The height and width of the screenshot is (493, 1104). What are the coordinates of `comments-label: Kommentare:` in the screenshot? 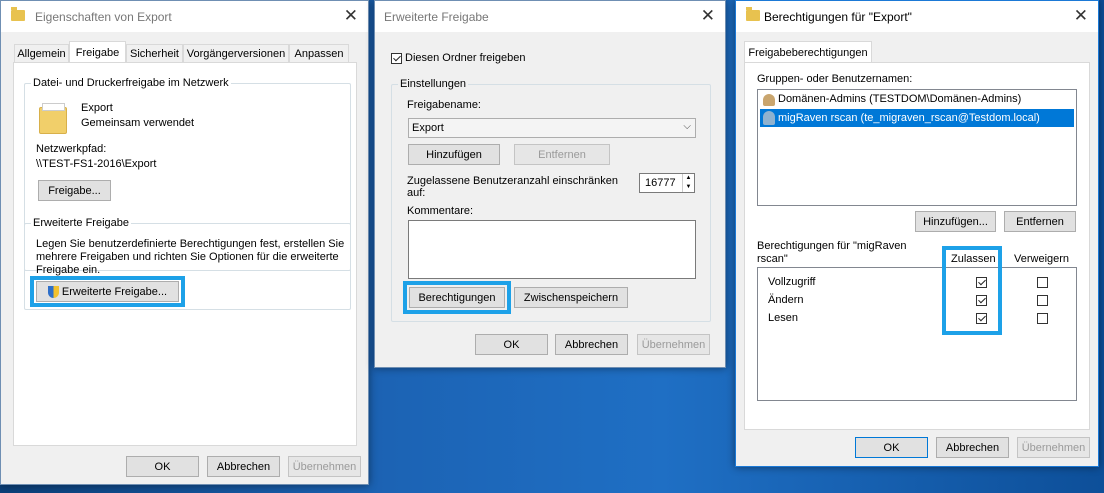 It's located at (440, 211).